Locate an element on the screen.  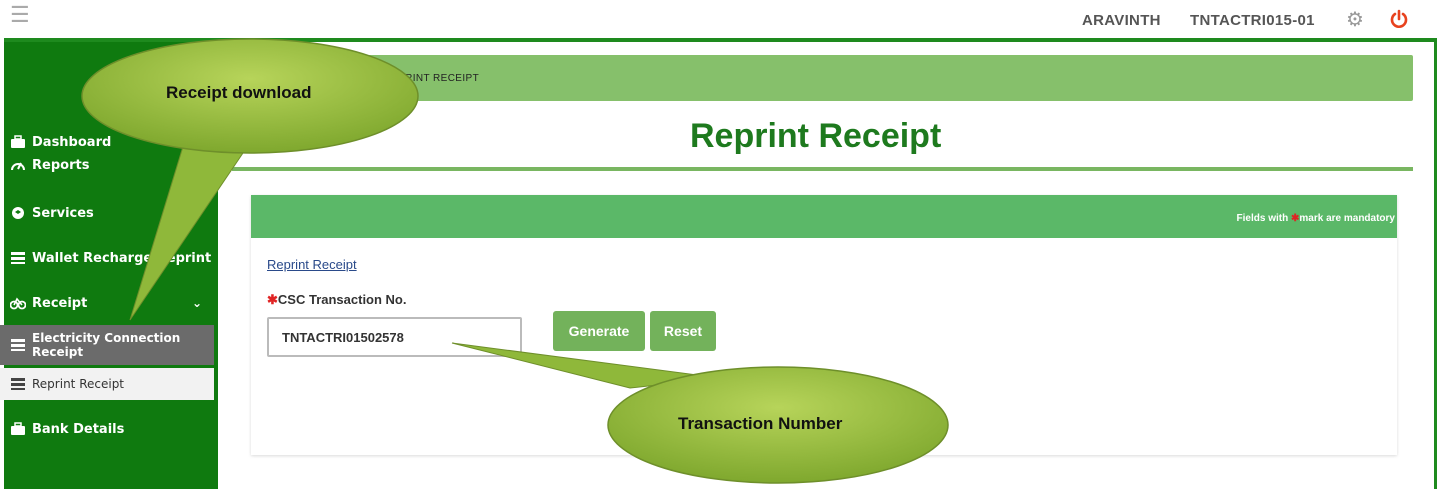
breadcrumb: PRINT RECEIPT is located at coordinates (439, 78).